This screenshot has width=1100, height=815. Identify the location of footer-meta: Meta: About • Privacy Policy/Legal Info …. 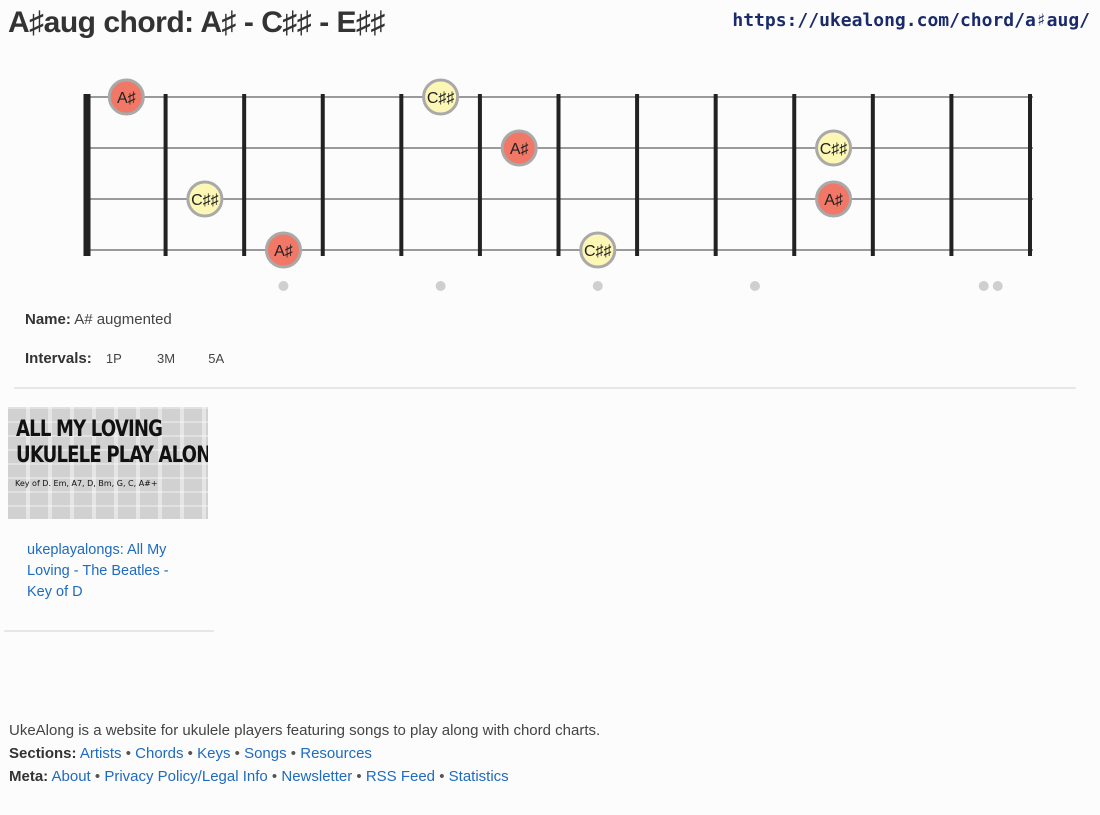
(304, 776).